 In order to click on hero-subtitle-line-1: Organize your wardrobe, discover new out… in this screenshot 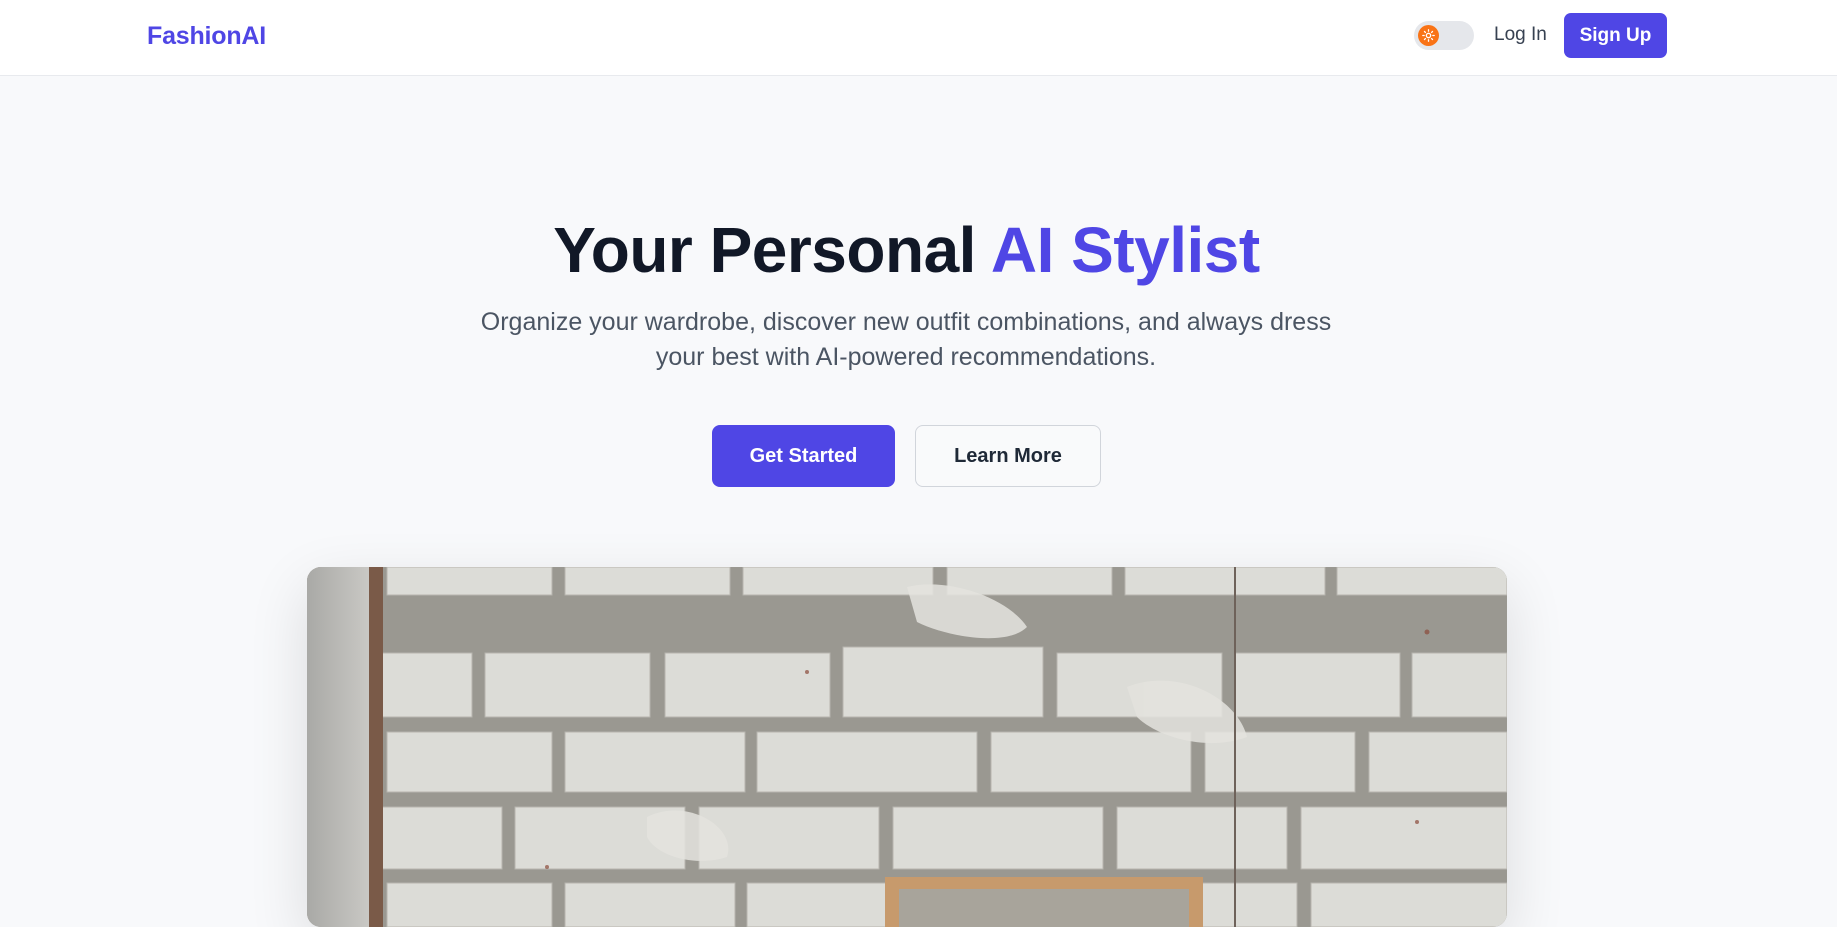, I will do `click(906, 322)`.